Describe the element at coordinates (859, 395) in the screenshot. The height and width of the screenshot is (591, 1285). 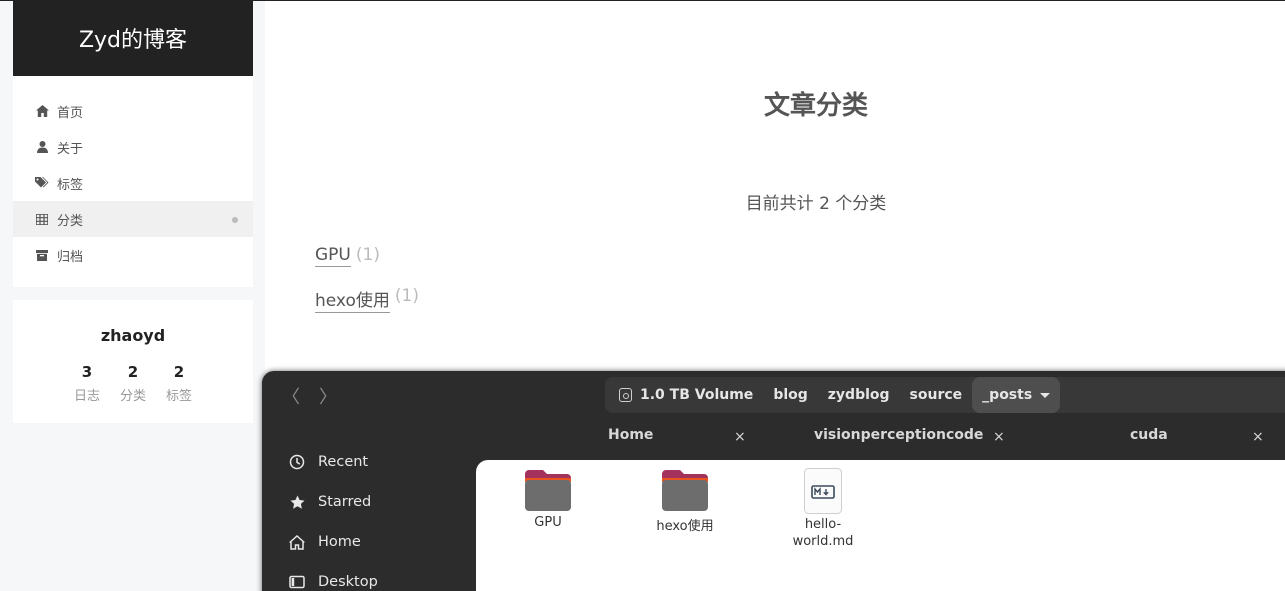
I see `path-crumb-zydblog: zydblog` at that location.